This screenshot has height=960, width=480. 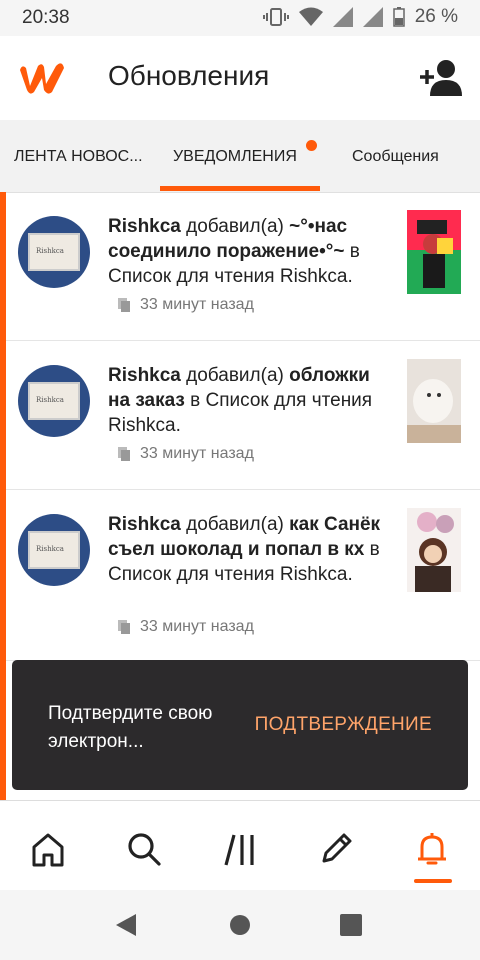 What do you see at coordinates (311, 145) in the screenshot?
I see `notification-dot` at bounding box center [311, 145].